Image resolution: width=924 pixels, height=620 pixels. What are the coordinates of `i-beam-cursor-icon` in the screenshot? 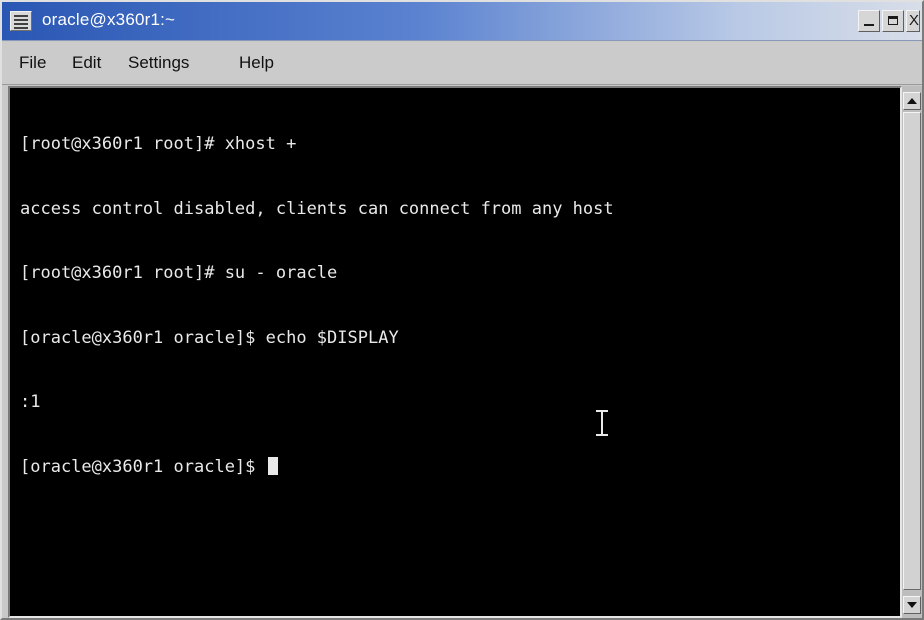 It's located at (602, 423).